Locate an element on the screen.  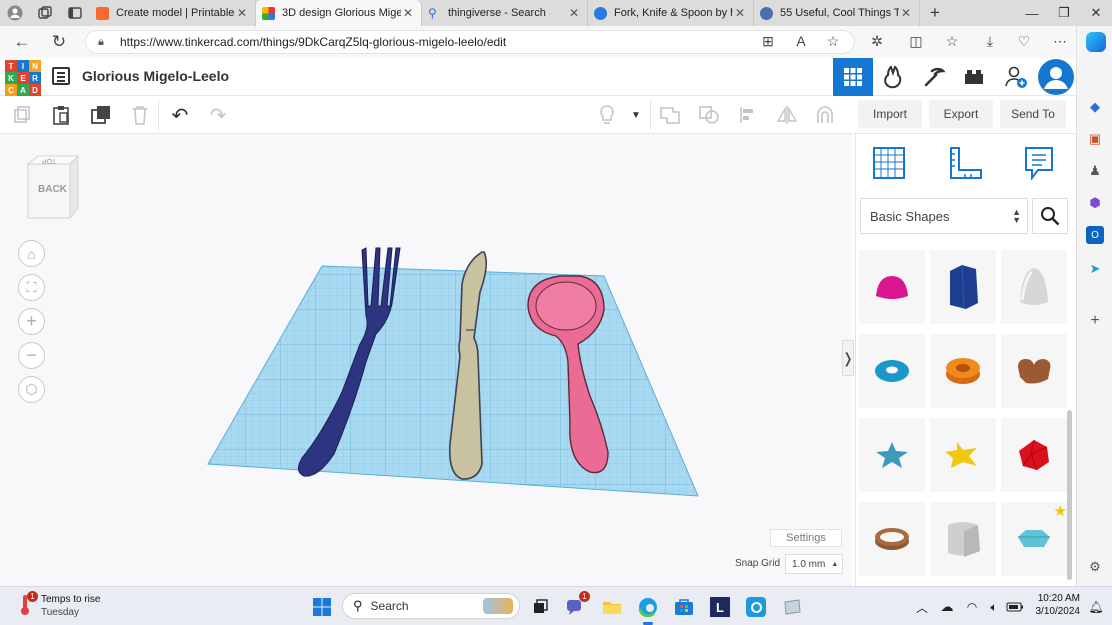
duplicate-icon is located at coordinates (101, 115).